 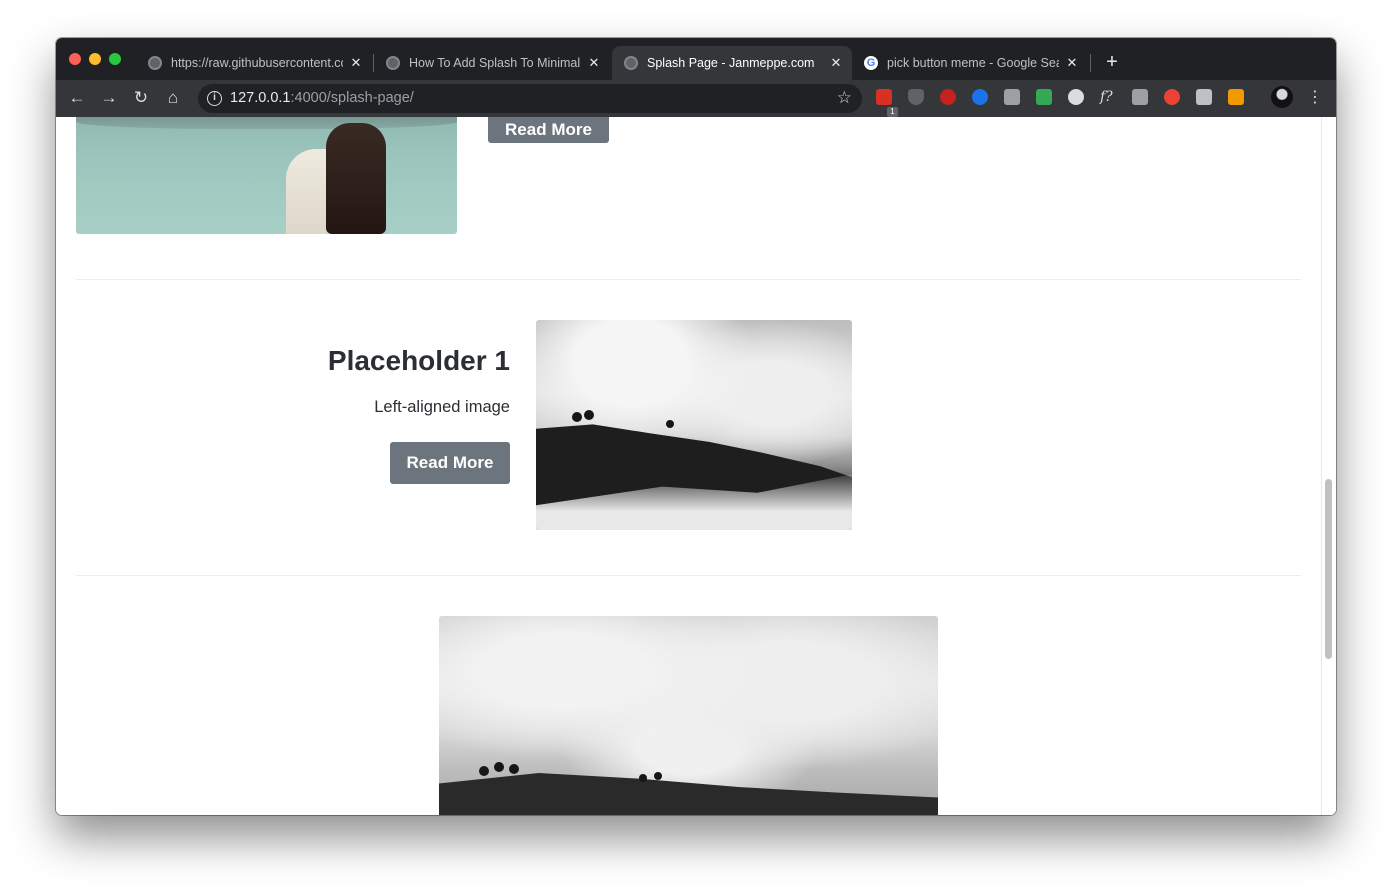 I want to click on reload-icon: ↻, so click(x=141, y=98).